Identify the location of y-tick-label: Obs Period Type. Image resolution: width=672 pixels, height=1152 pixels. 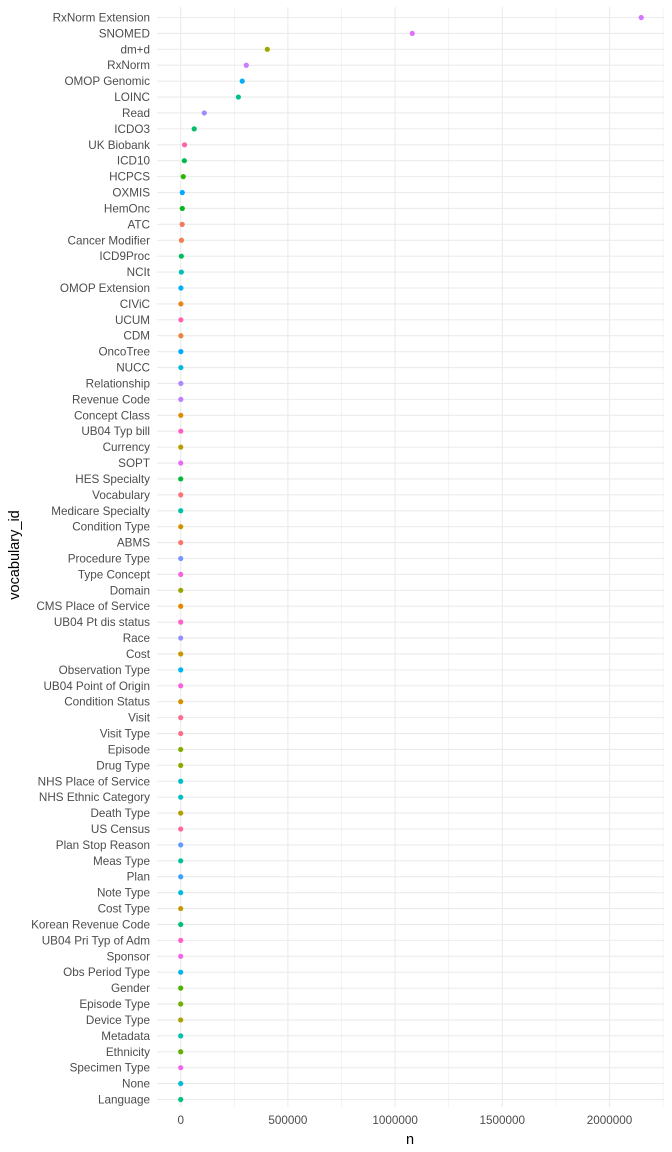
(106, 972).